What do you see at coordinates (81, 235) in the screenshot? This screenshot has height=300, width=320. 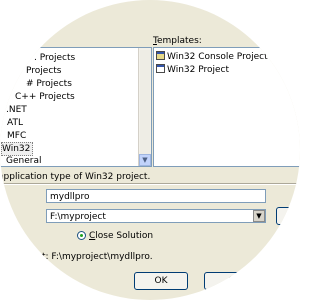 I see `radio-selected-icon` at bounding box center [81, 235].